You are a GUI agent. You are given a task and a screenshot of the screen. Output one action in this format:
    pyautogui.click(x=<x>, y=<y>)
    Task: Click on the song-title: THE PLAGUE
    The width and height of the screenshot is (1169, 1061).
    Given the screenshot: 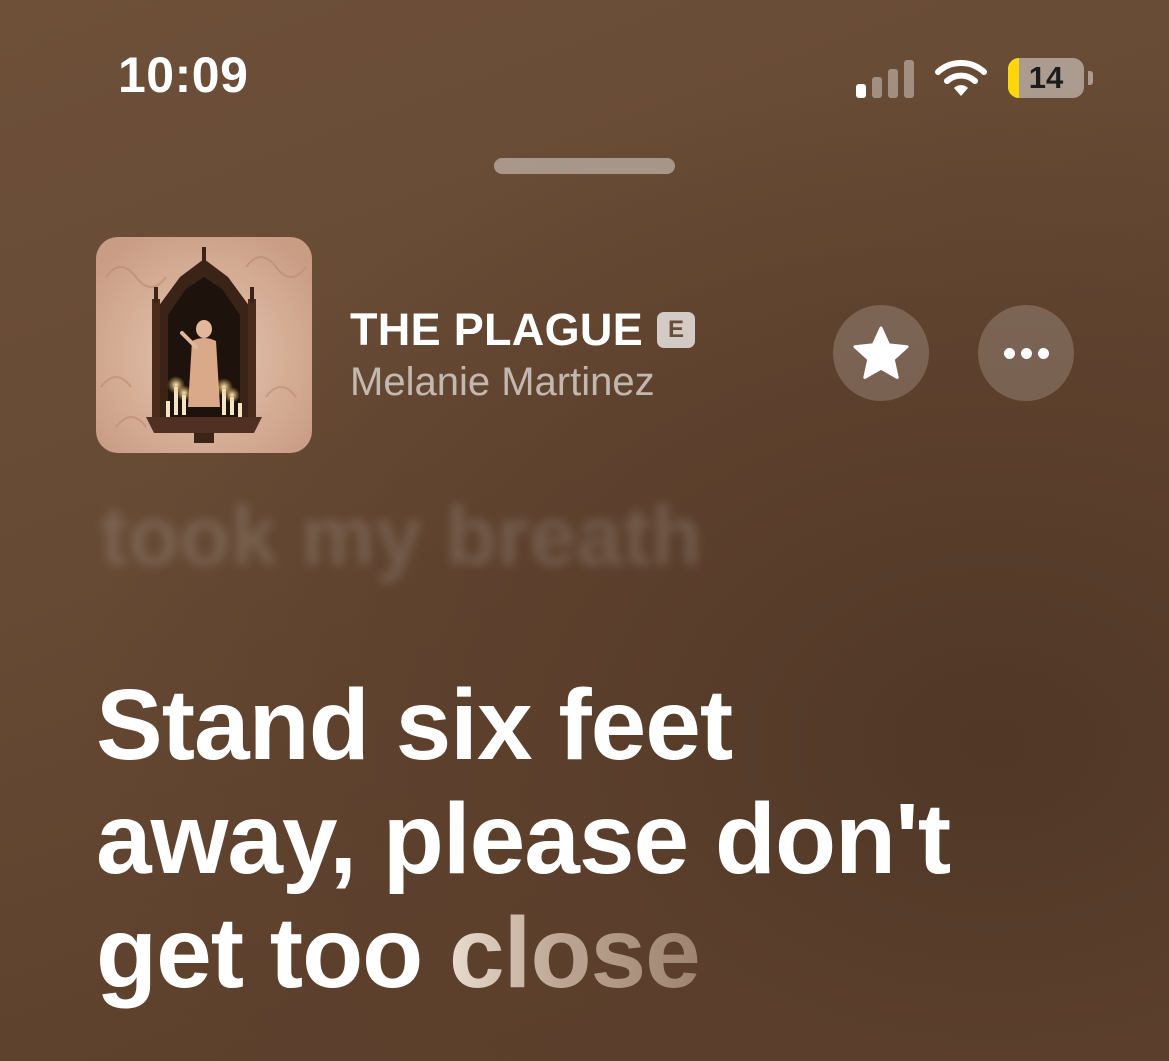 What is the action you would take?
    pyautogui.click(x=497, y=329)
    